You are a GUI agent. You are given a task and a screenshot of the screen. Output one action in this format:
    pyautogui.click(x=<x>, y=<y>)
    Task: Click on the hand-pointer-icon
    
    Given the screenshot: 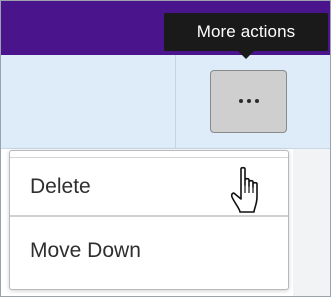 What is the action you would take?
    pyautogui.click(x=244, y=189)
    